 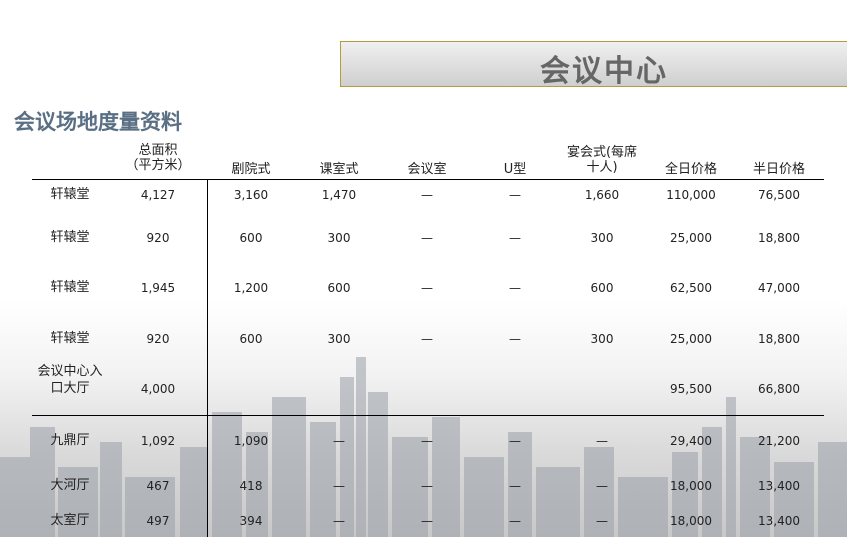 What do you see at coordinates (602, 167) in the screenshot?
I see `header-banquet-line2: 十人)` at bounding box center [602, 167].